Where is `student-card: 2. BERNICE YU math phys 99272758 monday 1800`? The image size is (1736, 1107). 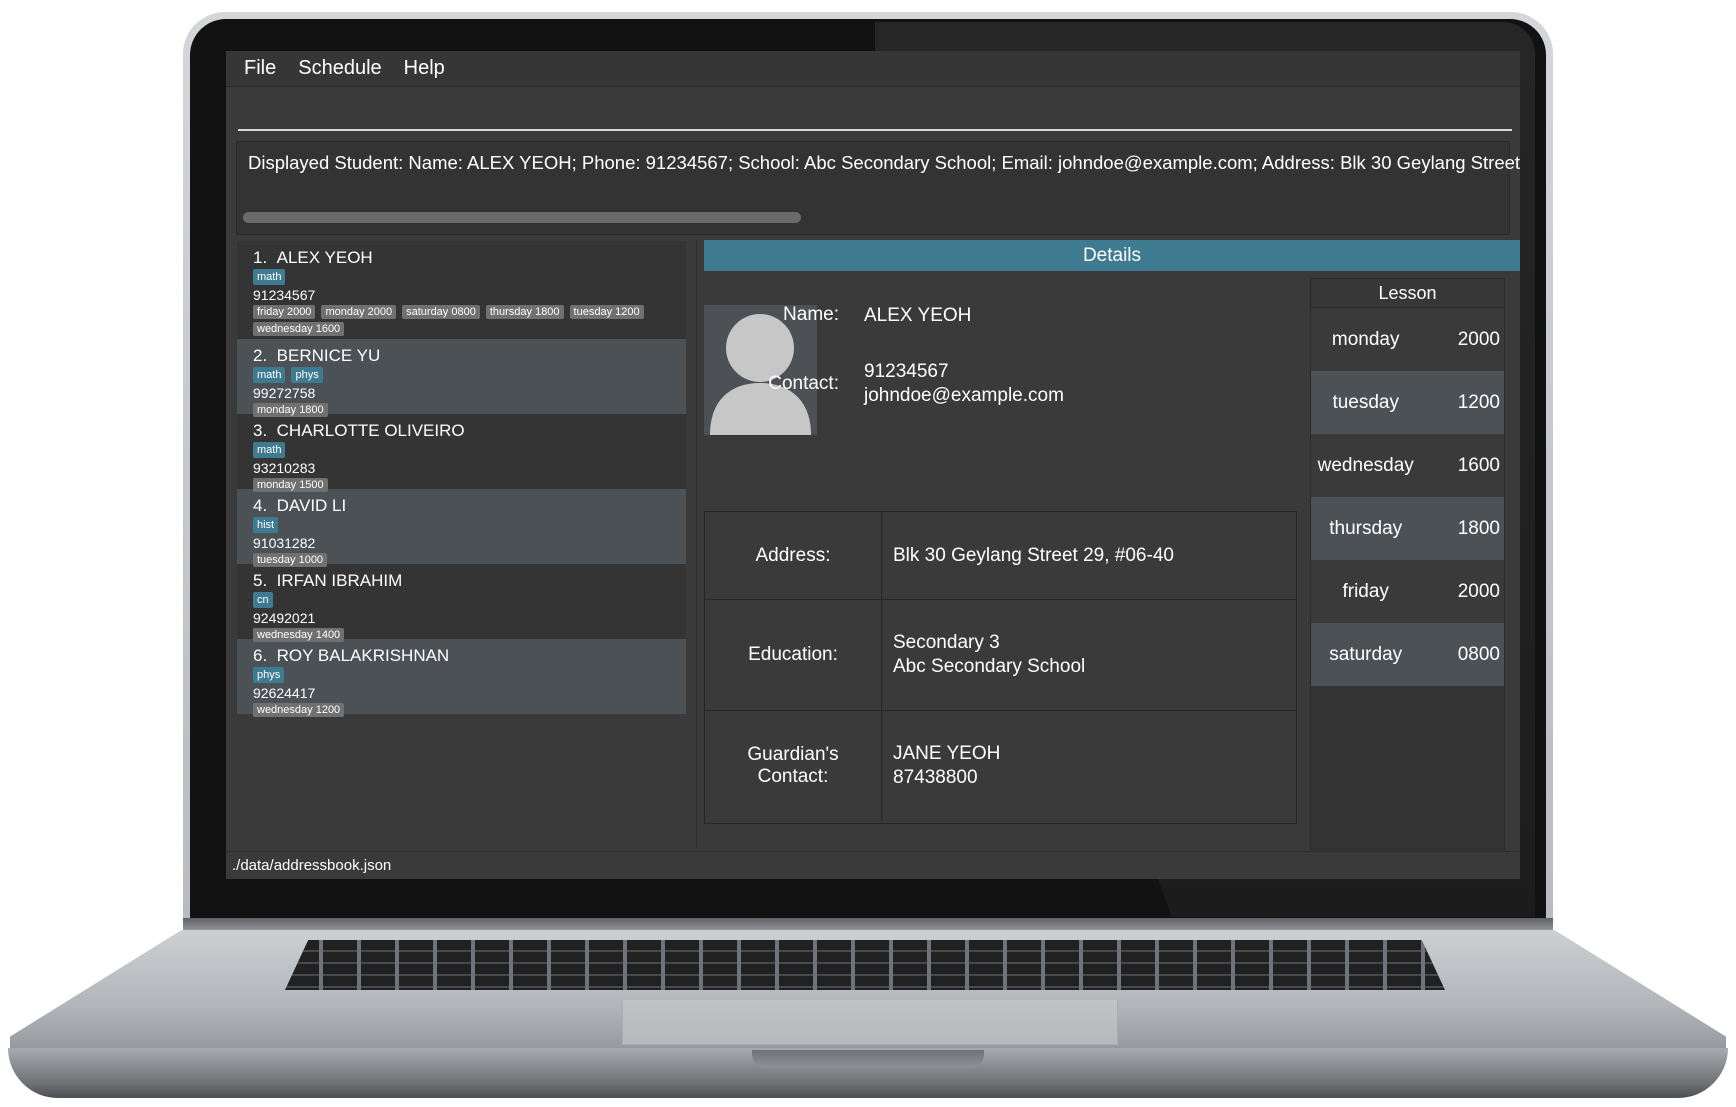 student-card: 2. BERNICE YU math phys 99272758 monday 1800 is located at coordinates (461, 378).